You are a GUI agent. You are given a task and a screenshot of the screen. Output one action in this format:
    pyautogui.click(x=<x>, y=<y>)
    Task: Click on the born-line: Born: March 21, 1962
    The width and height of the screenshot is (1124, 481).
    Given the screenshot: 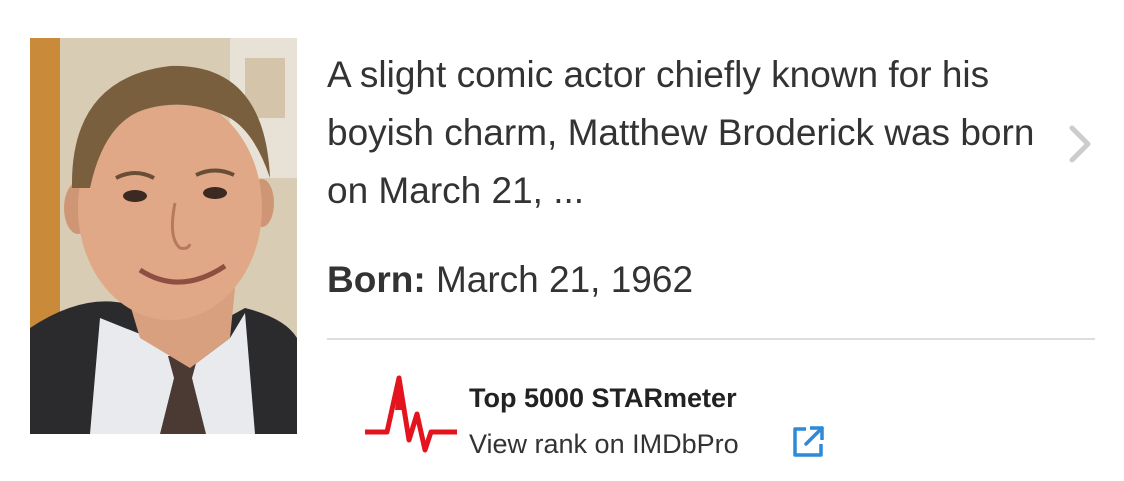 What is the action you would take?
    pyautogui.click(x=510, y=280)
    